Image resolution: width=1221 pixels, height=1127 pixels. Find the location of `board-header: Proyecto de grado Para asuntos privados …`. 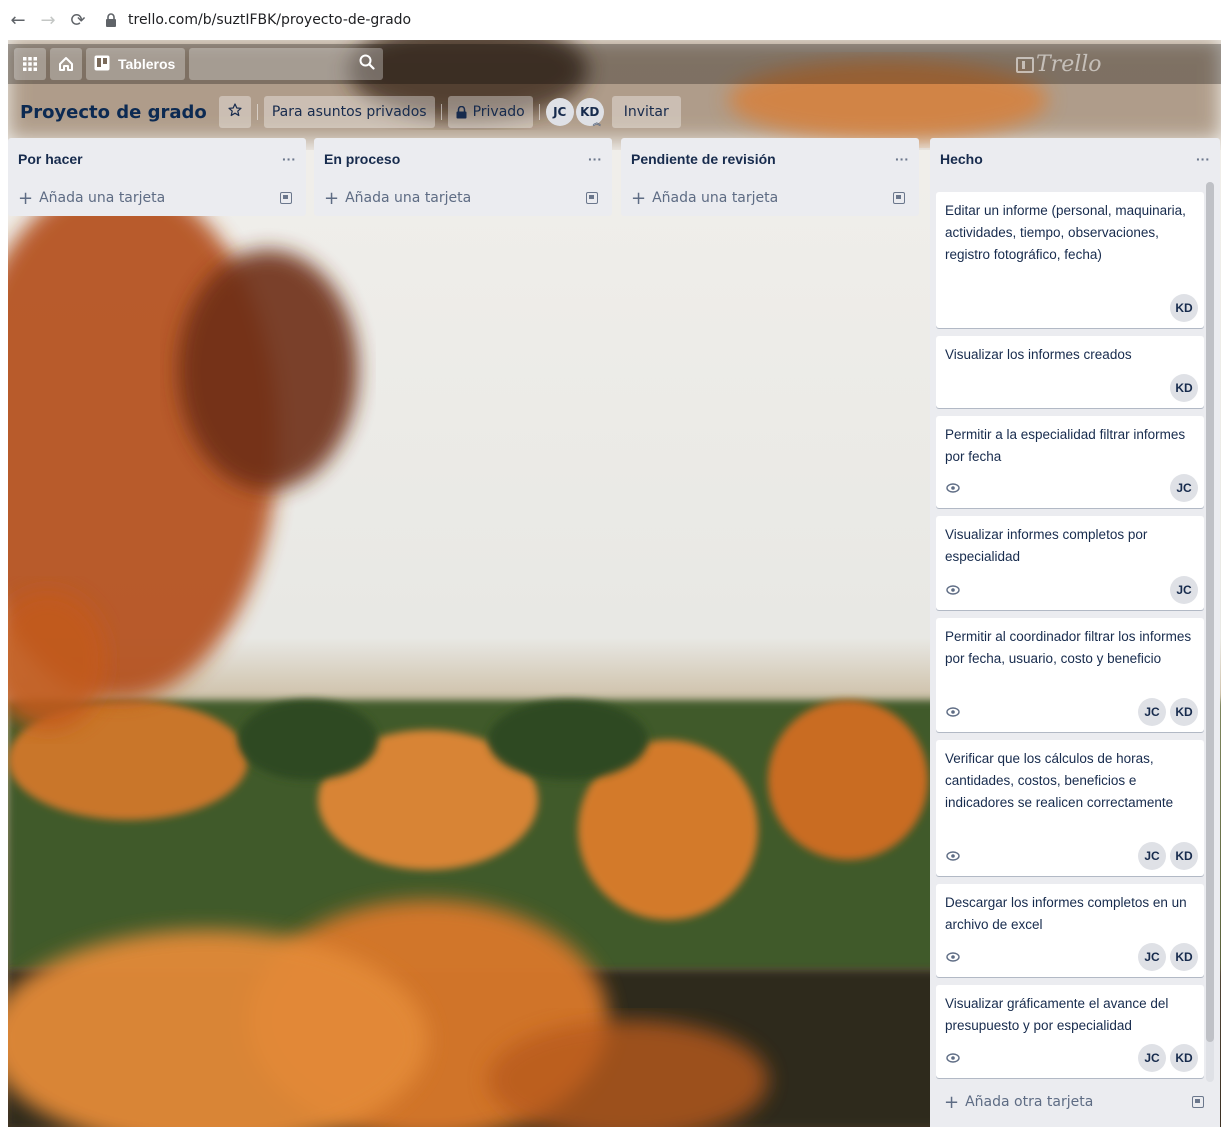

board-header: Proyecto de grado Para asuntos privados … is located at coordinates (614, 112).